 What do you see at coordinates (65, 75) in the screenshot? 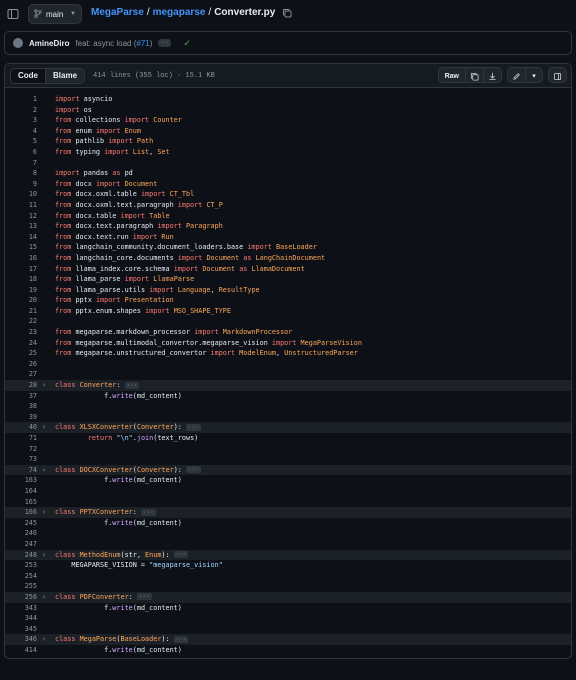
I see `tab-blame: Blame` at bounding box center [65, 75].